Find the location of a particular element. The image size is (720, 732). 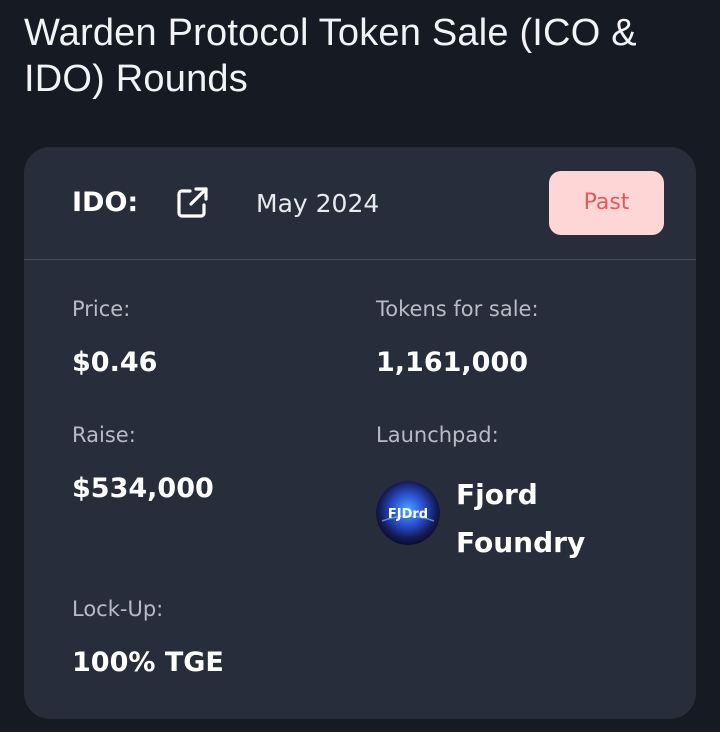

round-date: May 2024 is located at coordinates (318, 203).